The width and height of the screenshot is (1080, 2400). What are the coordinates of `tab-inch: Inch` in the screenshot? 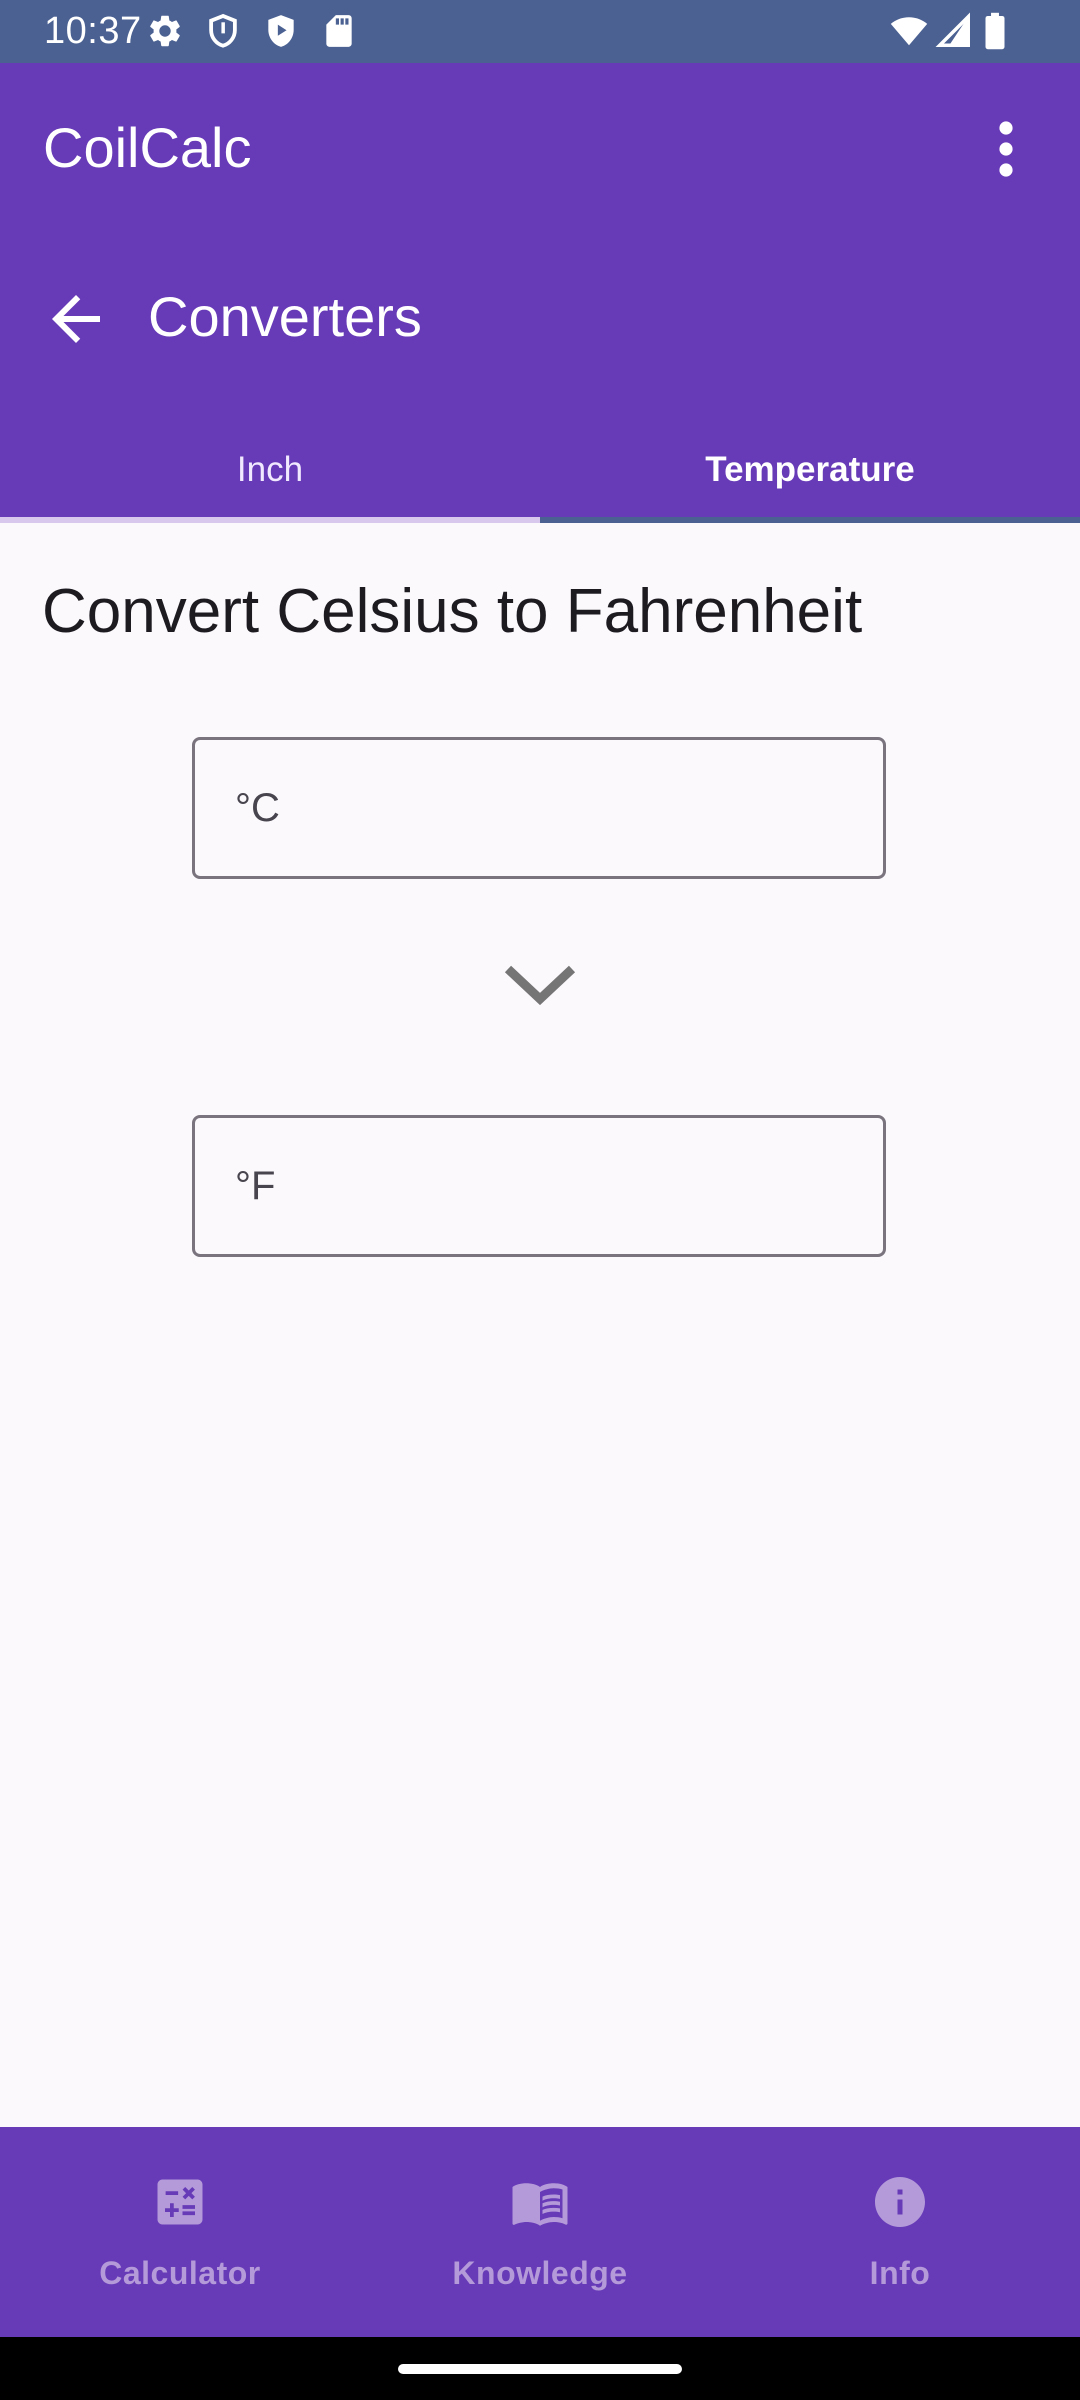 It's located at (270, 469).